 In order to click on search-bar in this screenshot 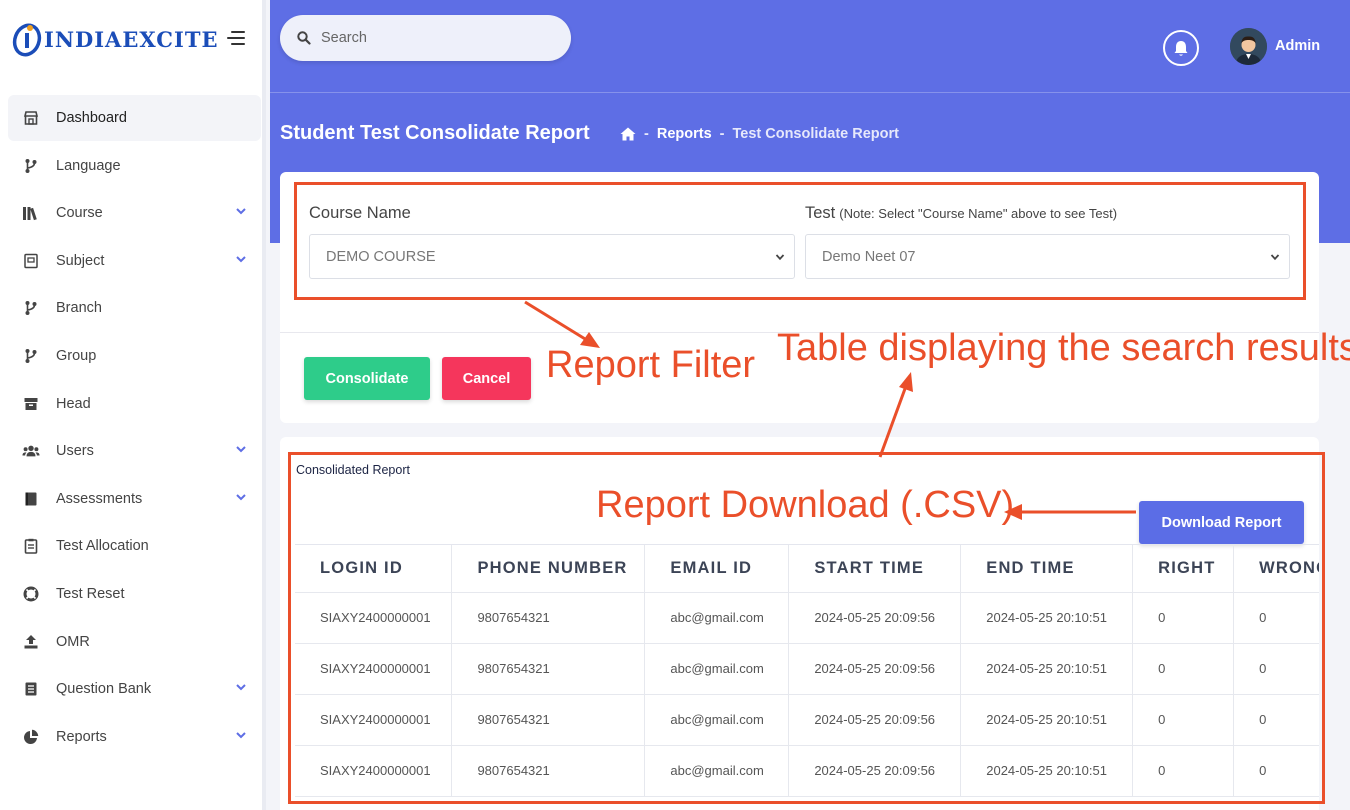, I will do `click(425, 38)`.